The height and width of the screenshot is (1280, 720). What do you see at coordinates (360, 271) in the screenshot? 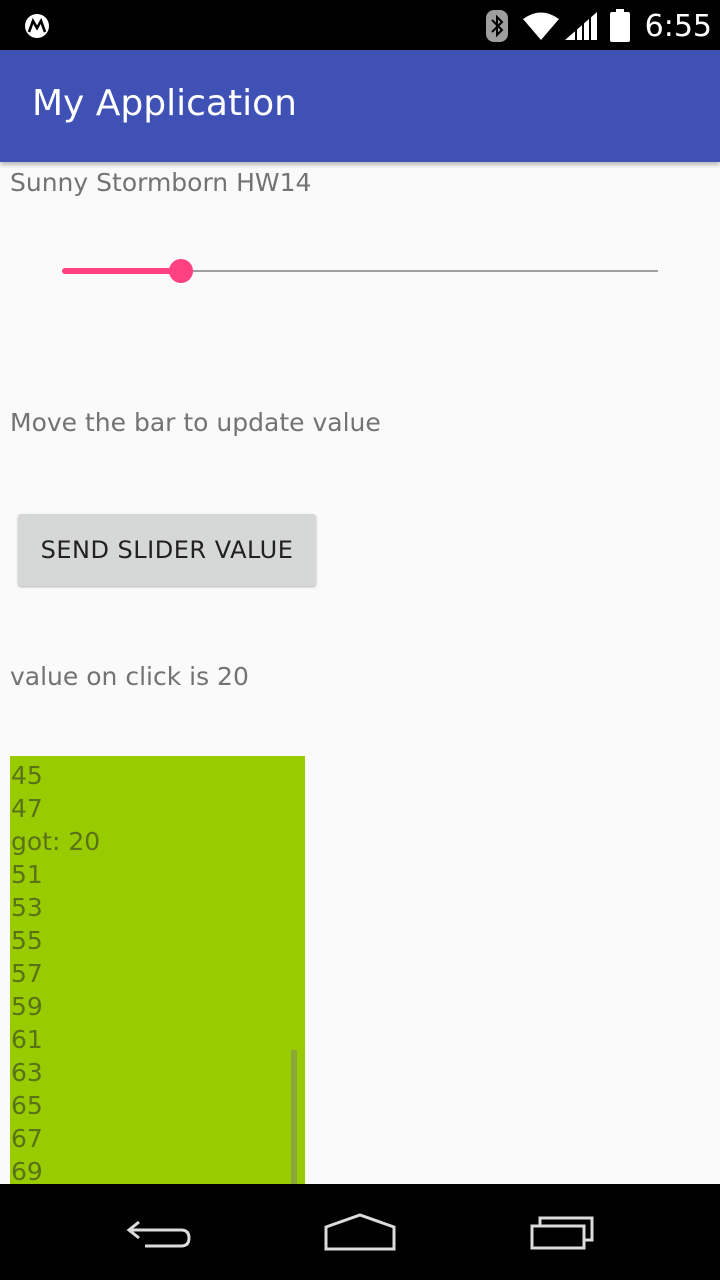
I see `value-slider` at bounding box center [360, 271].